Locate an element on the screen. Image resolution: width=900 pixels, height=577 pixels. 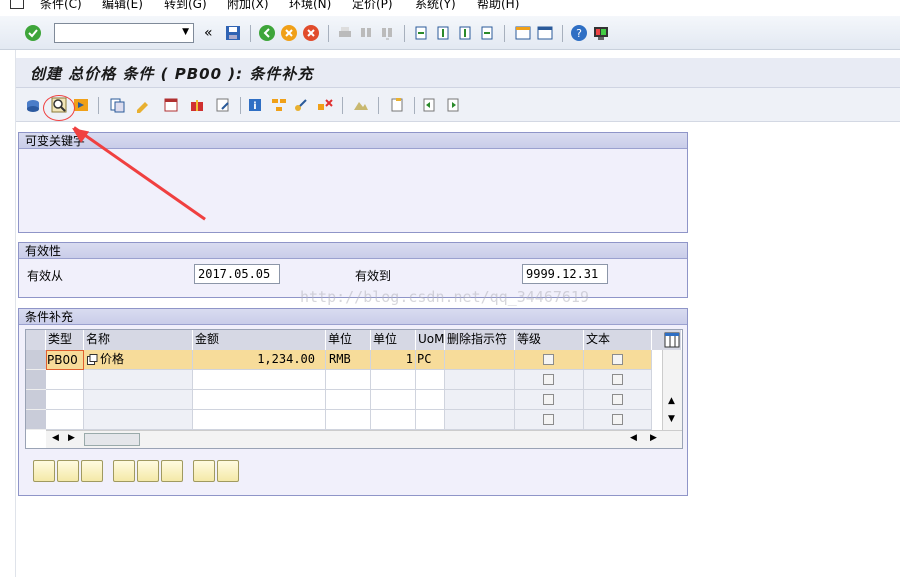
cell-uom: PC is located at coordinates (430, 360).